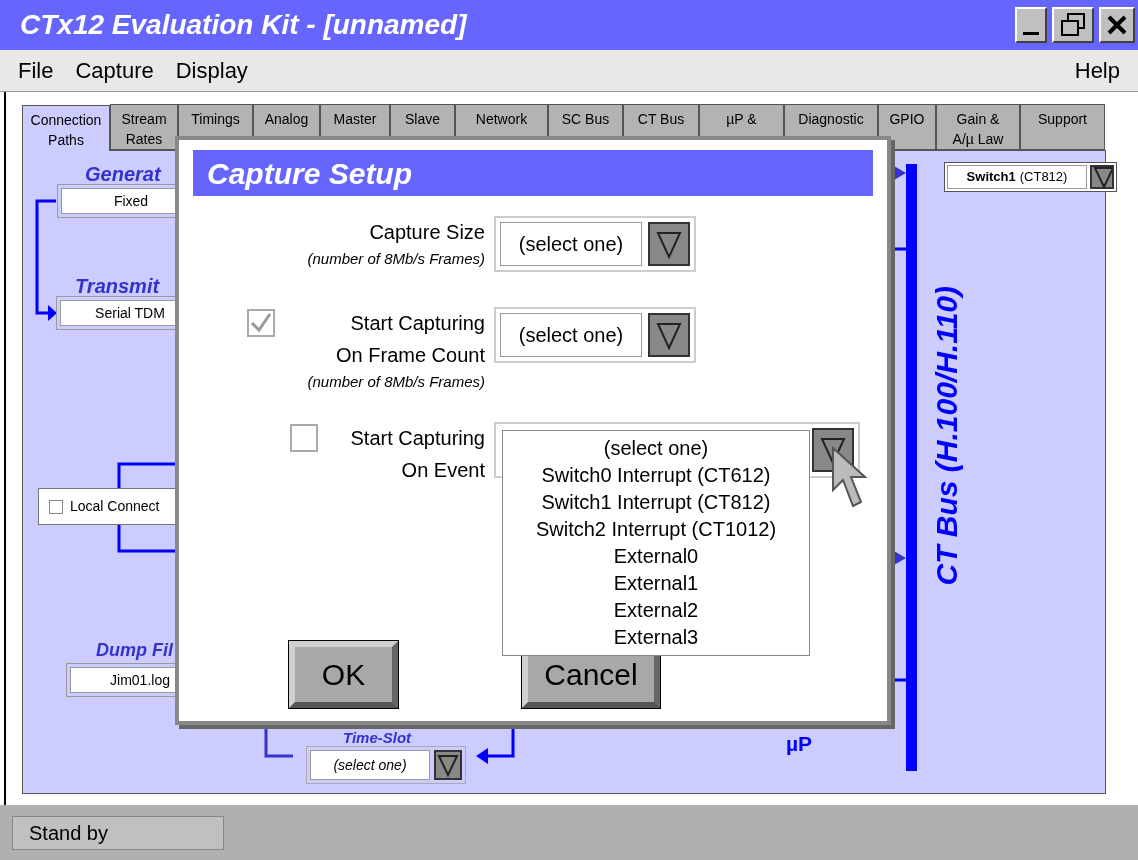 The image size is (1138, 860). What do you see at coordinates (1031, 25) in the screenshot?
I see `minimize-button` at bounding box center [1031, 25].